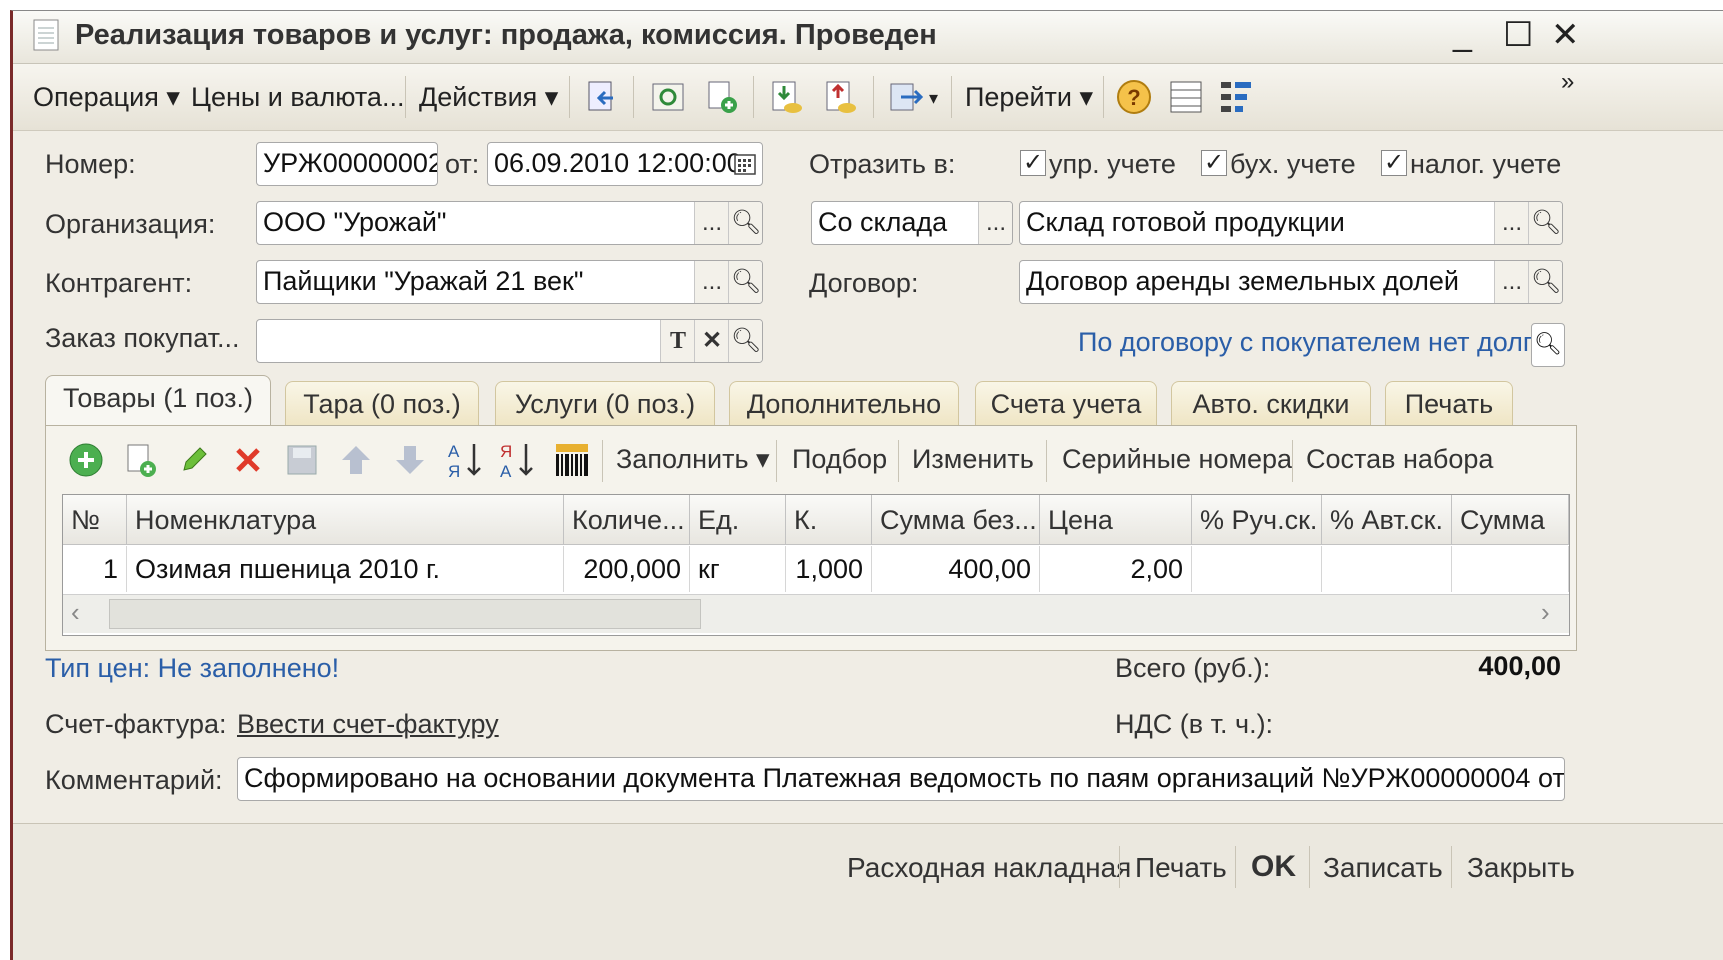 The height and width of the screenshot is (960, 1723). Describe the element at coordinates (95, 569) in the screenshot. I see `cell-row-number: 1` at that location.